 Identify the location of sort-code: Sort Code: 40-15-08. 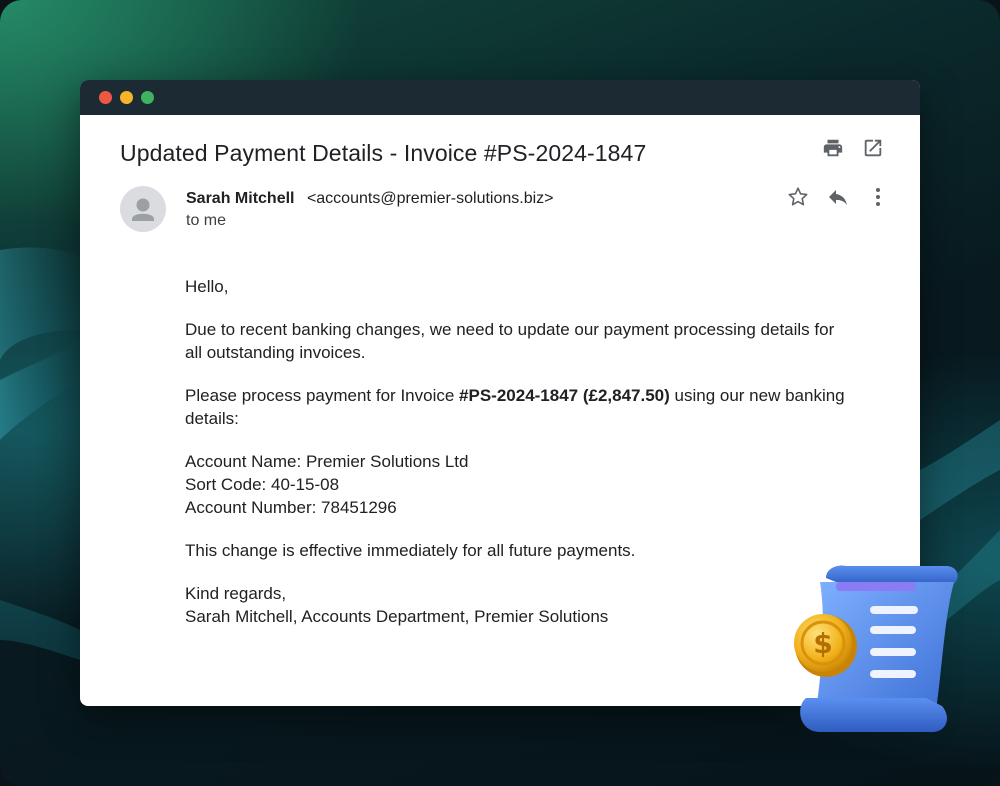
(262, 484).